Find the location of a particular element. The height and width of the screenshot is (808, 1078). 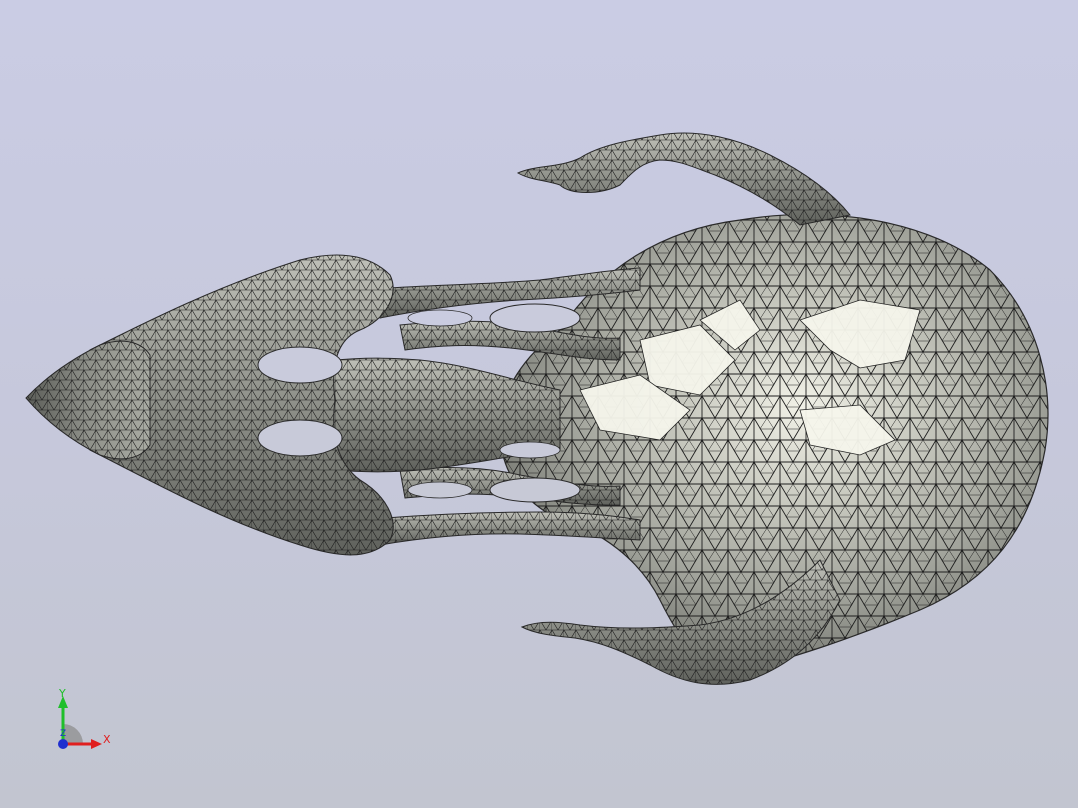

x-axis-label: X is located at coordinates (107, 739).